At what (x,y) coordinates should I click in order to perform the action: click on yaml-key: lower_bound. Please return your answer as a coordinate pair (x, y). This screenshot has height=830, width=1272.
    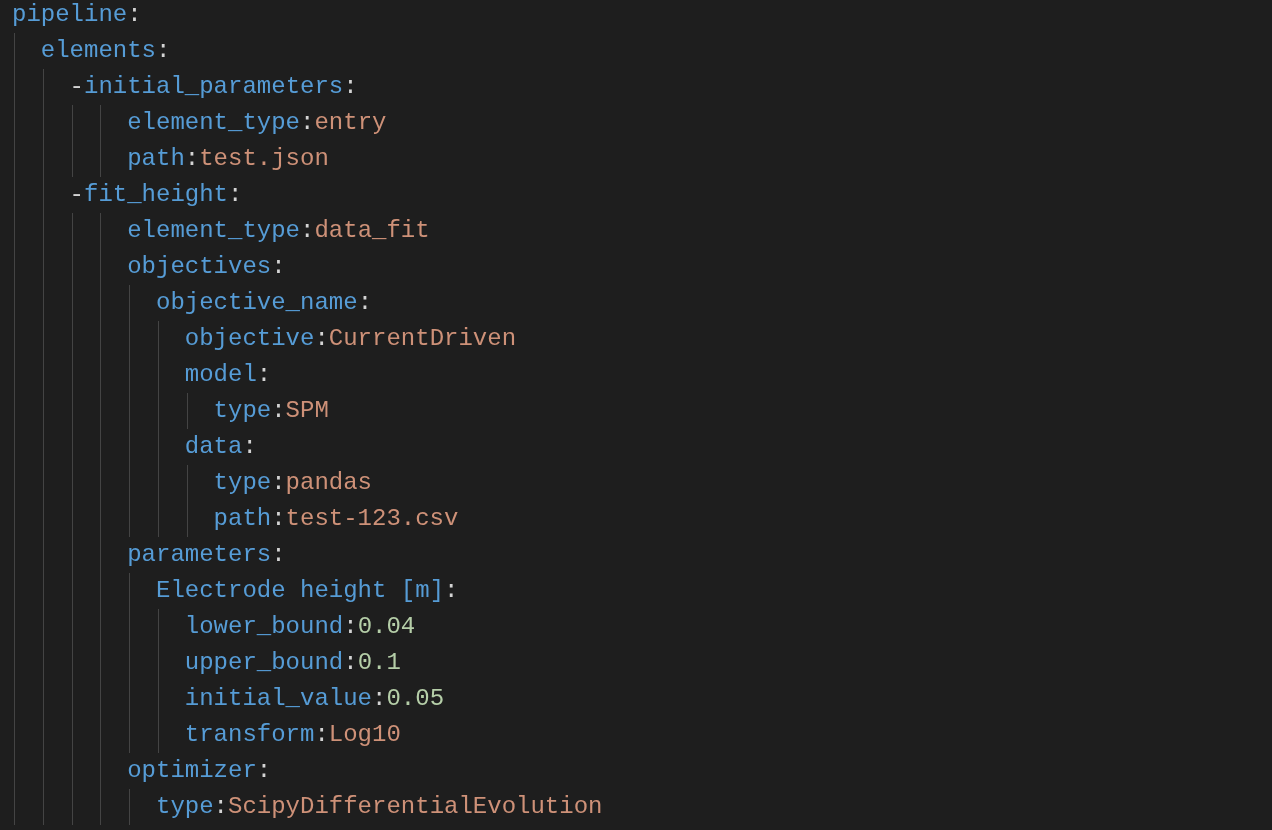
    Looking at the image, I should click on (264, 627).